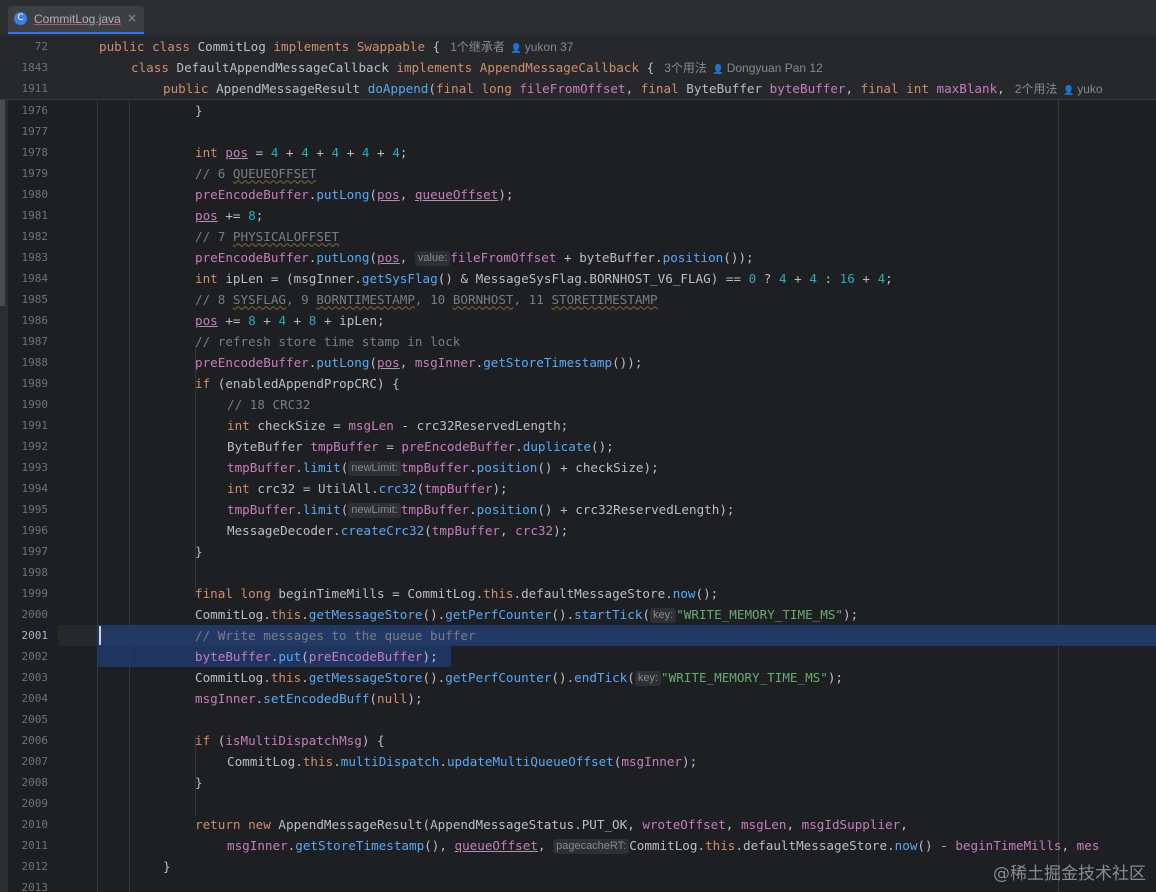 This screenshot has width=1156, height=892. I want to click on code-row: 2009, so click(578, 803).